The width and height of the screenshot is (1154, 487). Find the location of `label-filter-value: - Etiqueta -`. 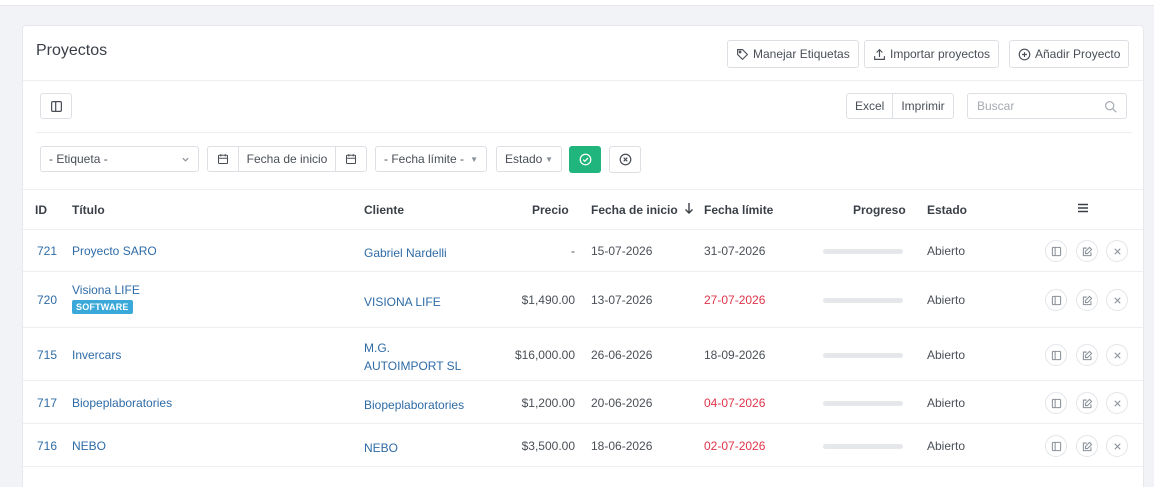

label-filter-value: - Etiqueta - is located at coordinates (78, 159).